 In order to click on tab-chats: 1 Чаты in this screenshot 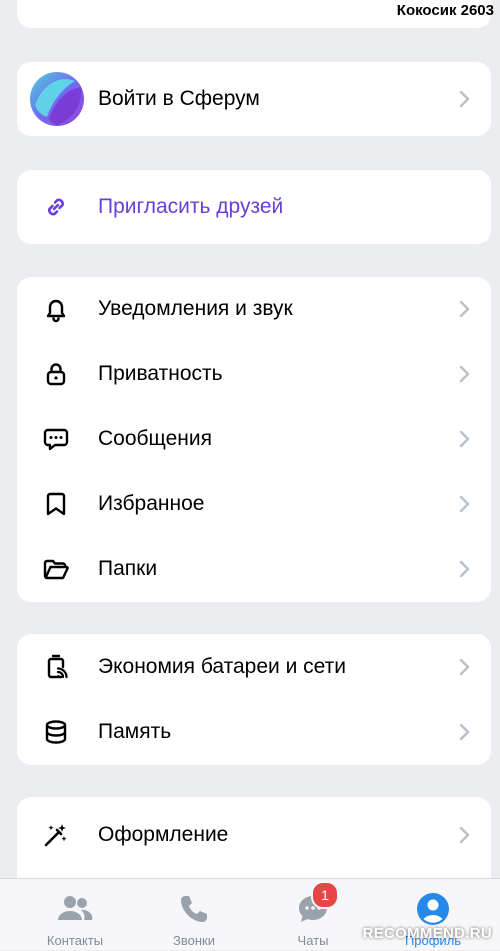, I will do `click(313, 915)`.